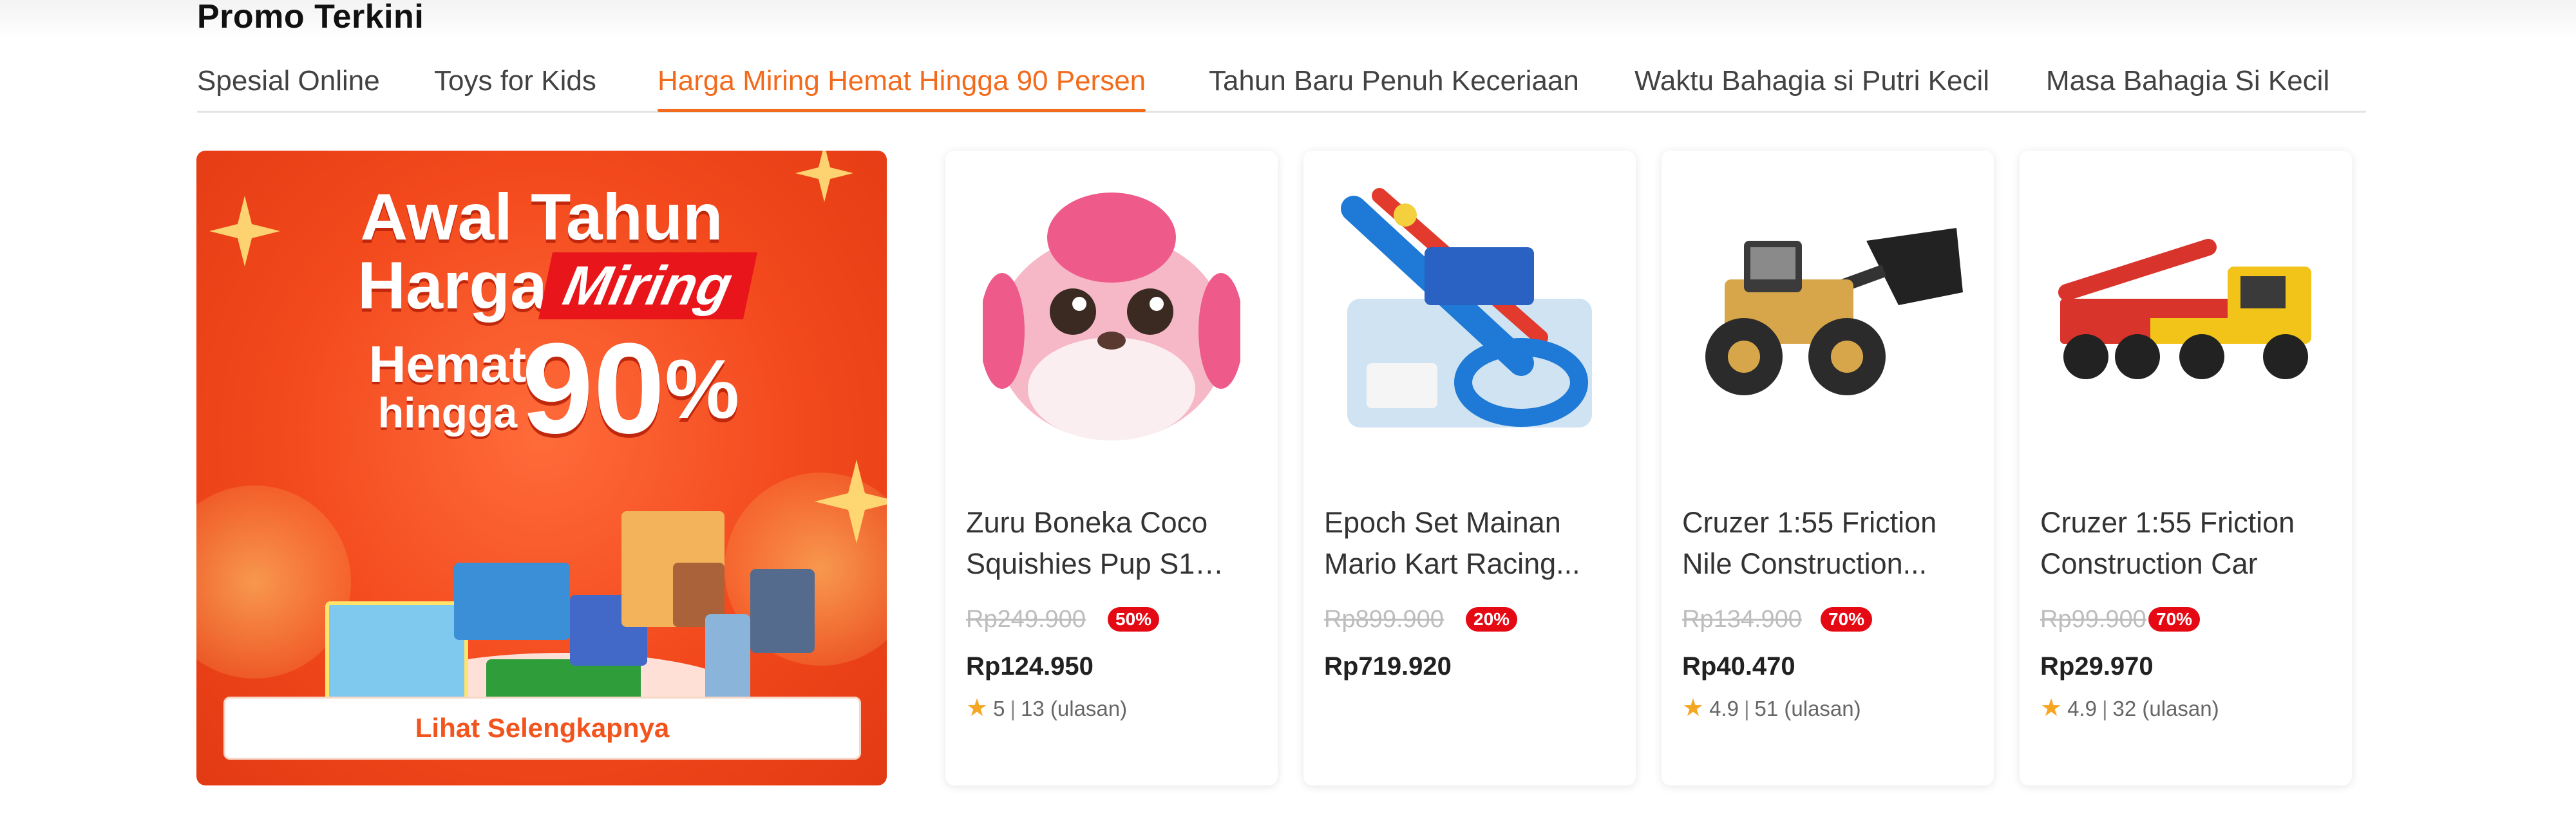 This screenshot has height=817, width=2576. Describe the element at coordinates (452, 286) in the screenshot. I see `banner-harga: Harga` at that location.